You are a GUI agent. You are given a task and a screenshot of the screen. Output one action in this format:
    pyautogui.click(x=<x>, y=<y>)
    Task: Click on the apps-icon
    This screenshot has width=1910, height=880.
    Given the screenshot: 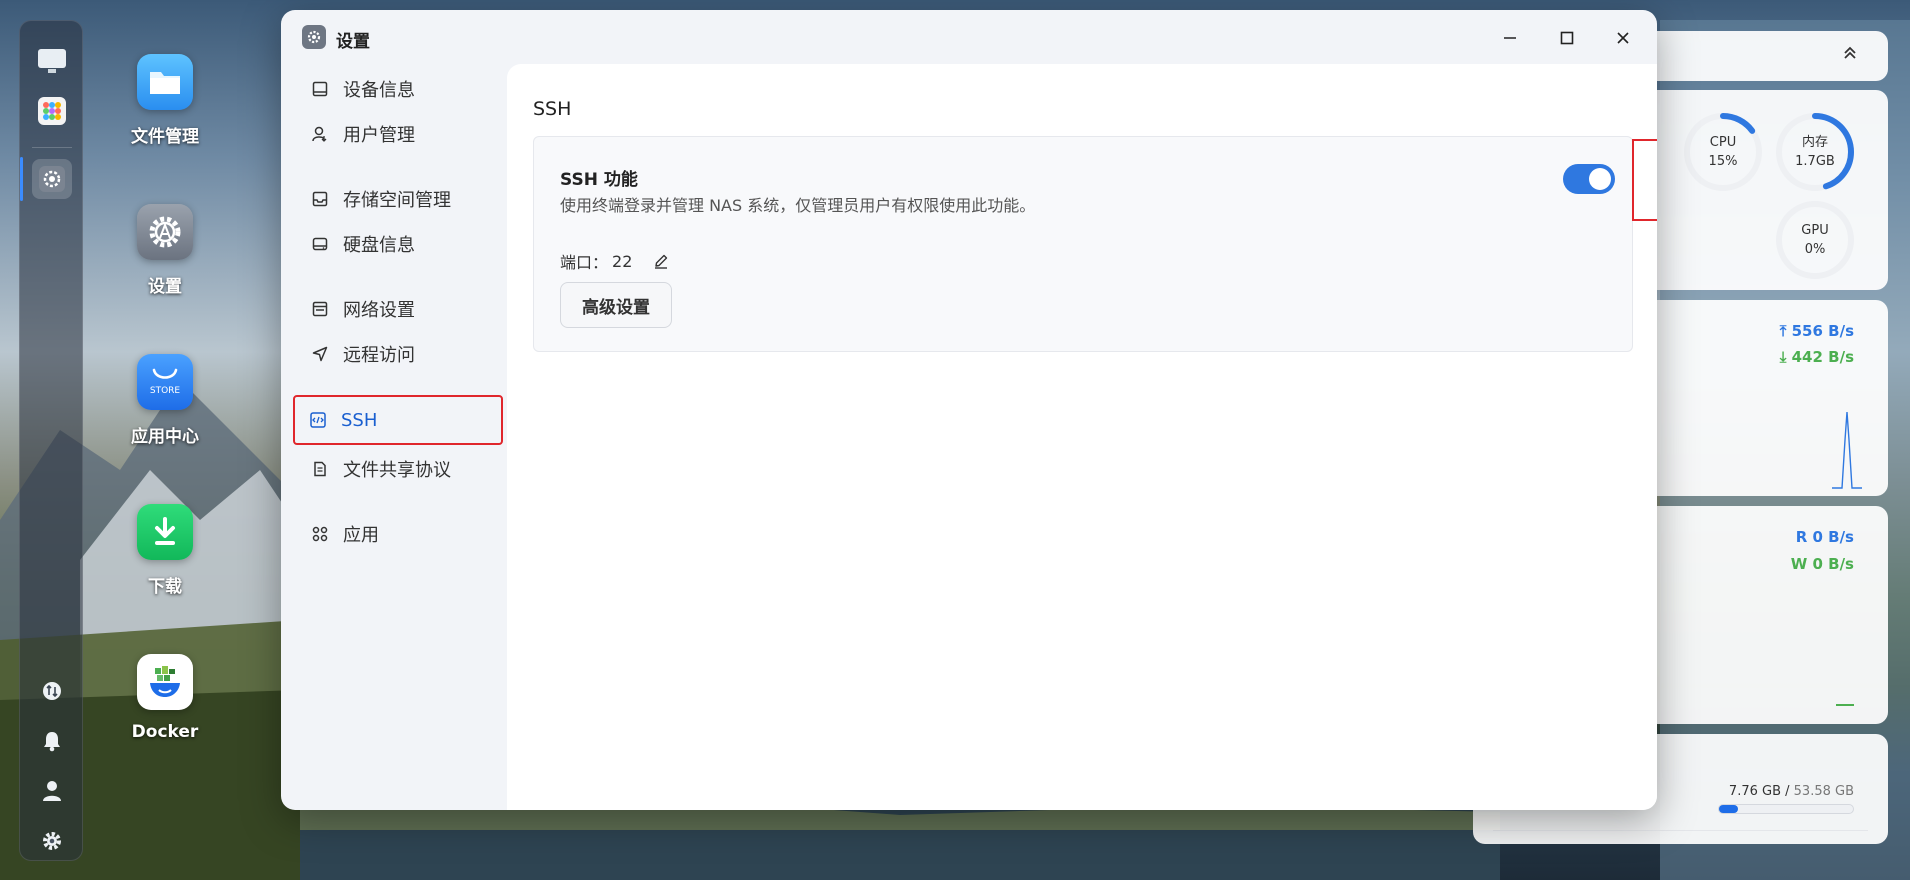 What is the action you would take?
    pyautogui.click(x=320, y=534)
    